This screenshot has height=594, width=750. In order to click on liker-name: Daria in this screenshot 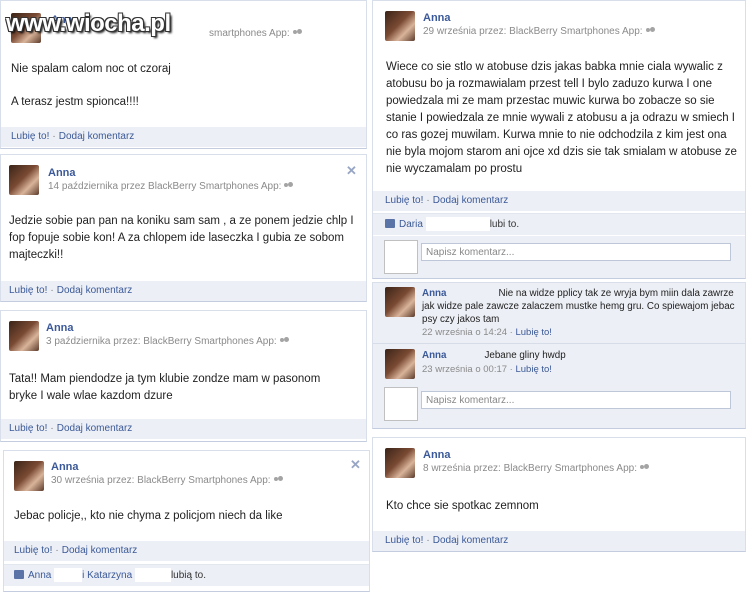, I will do `click(411, 224)`.